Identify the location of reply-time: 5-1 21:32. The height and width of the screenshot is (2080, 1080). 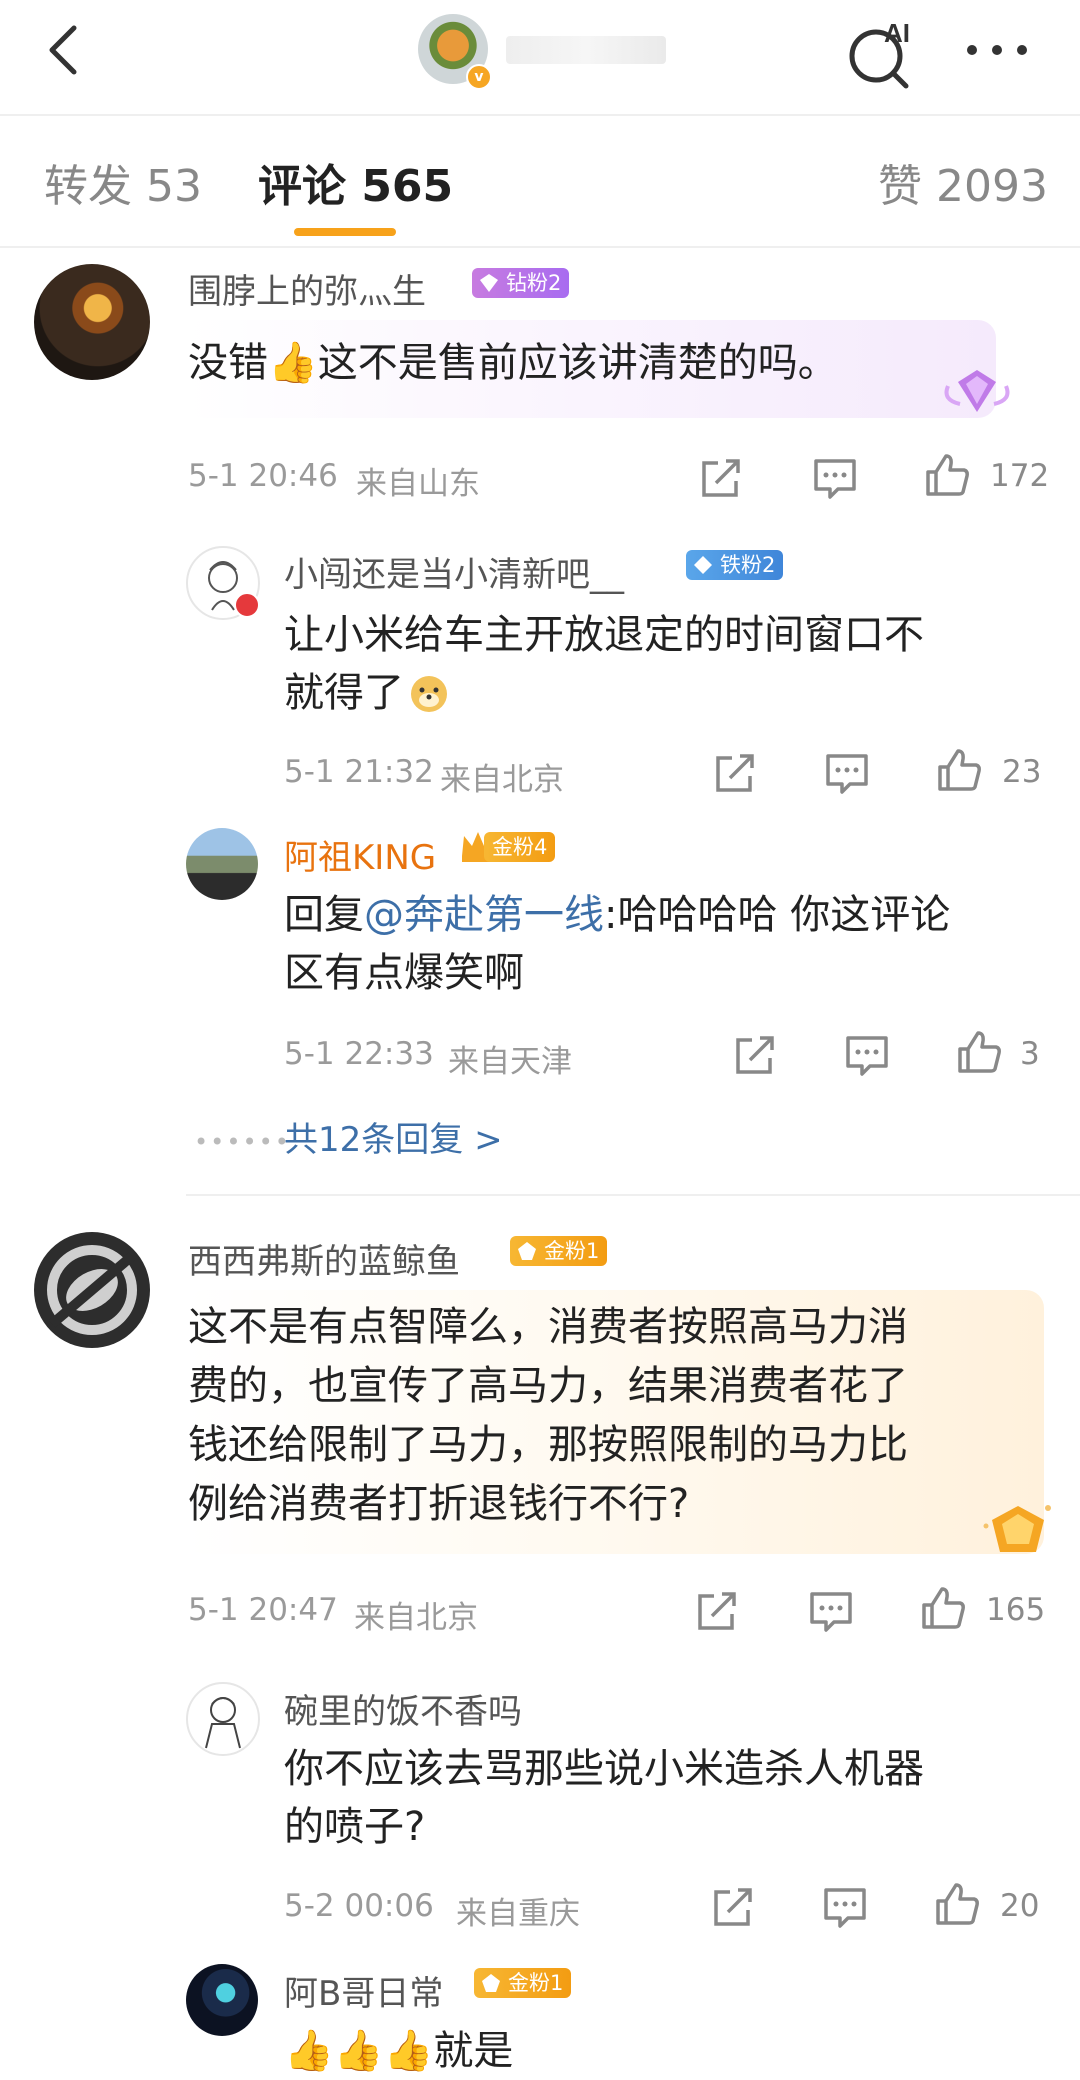
(359, 772).